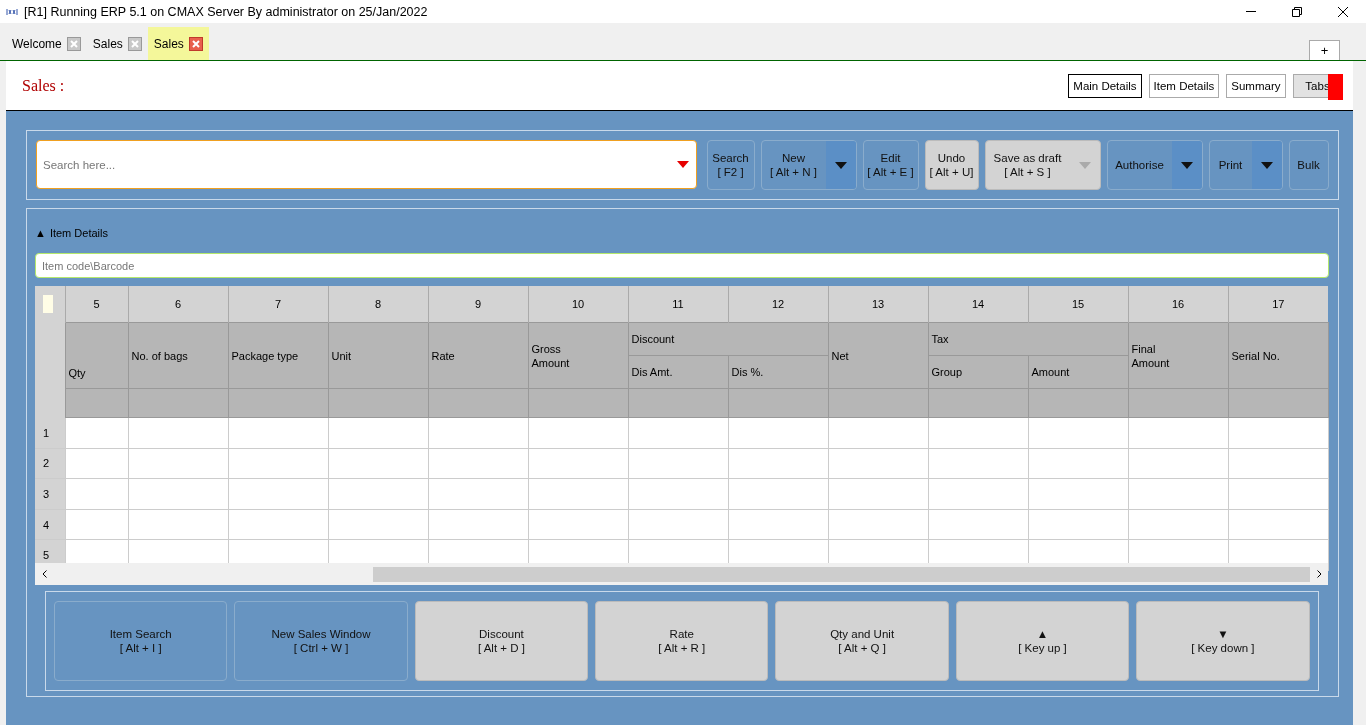 Image resolution: width=1366 pixels, height=725 pixels. I want to click on column-number: 5, so click(96, 304).